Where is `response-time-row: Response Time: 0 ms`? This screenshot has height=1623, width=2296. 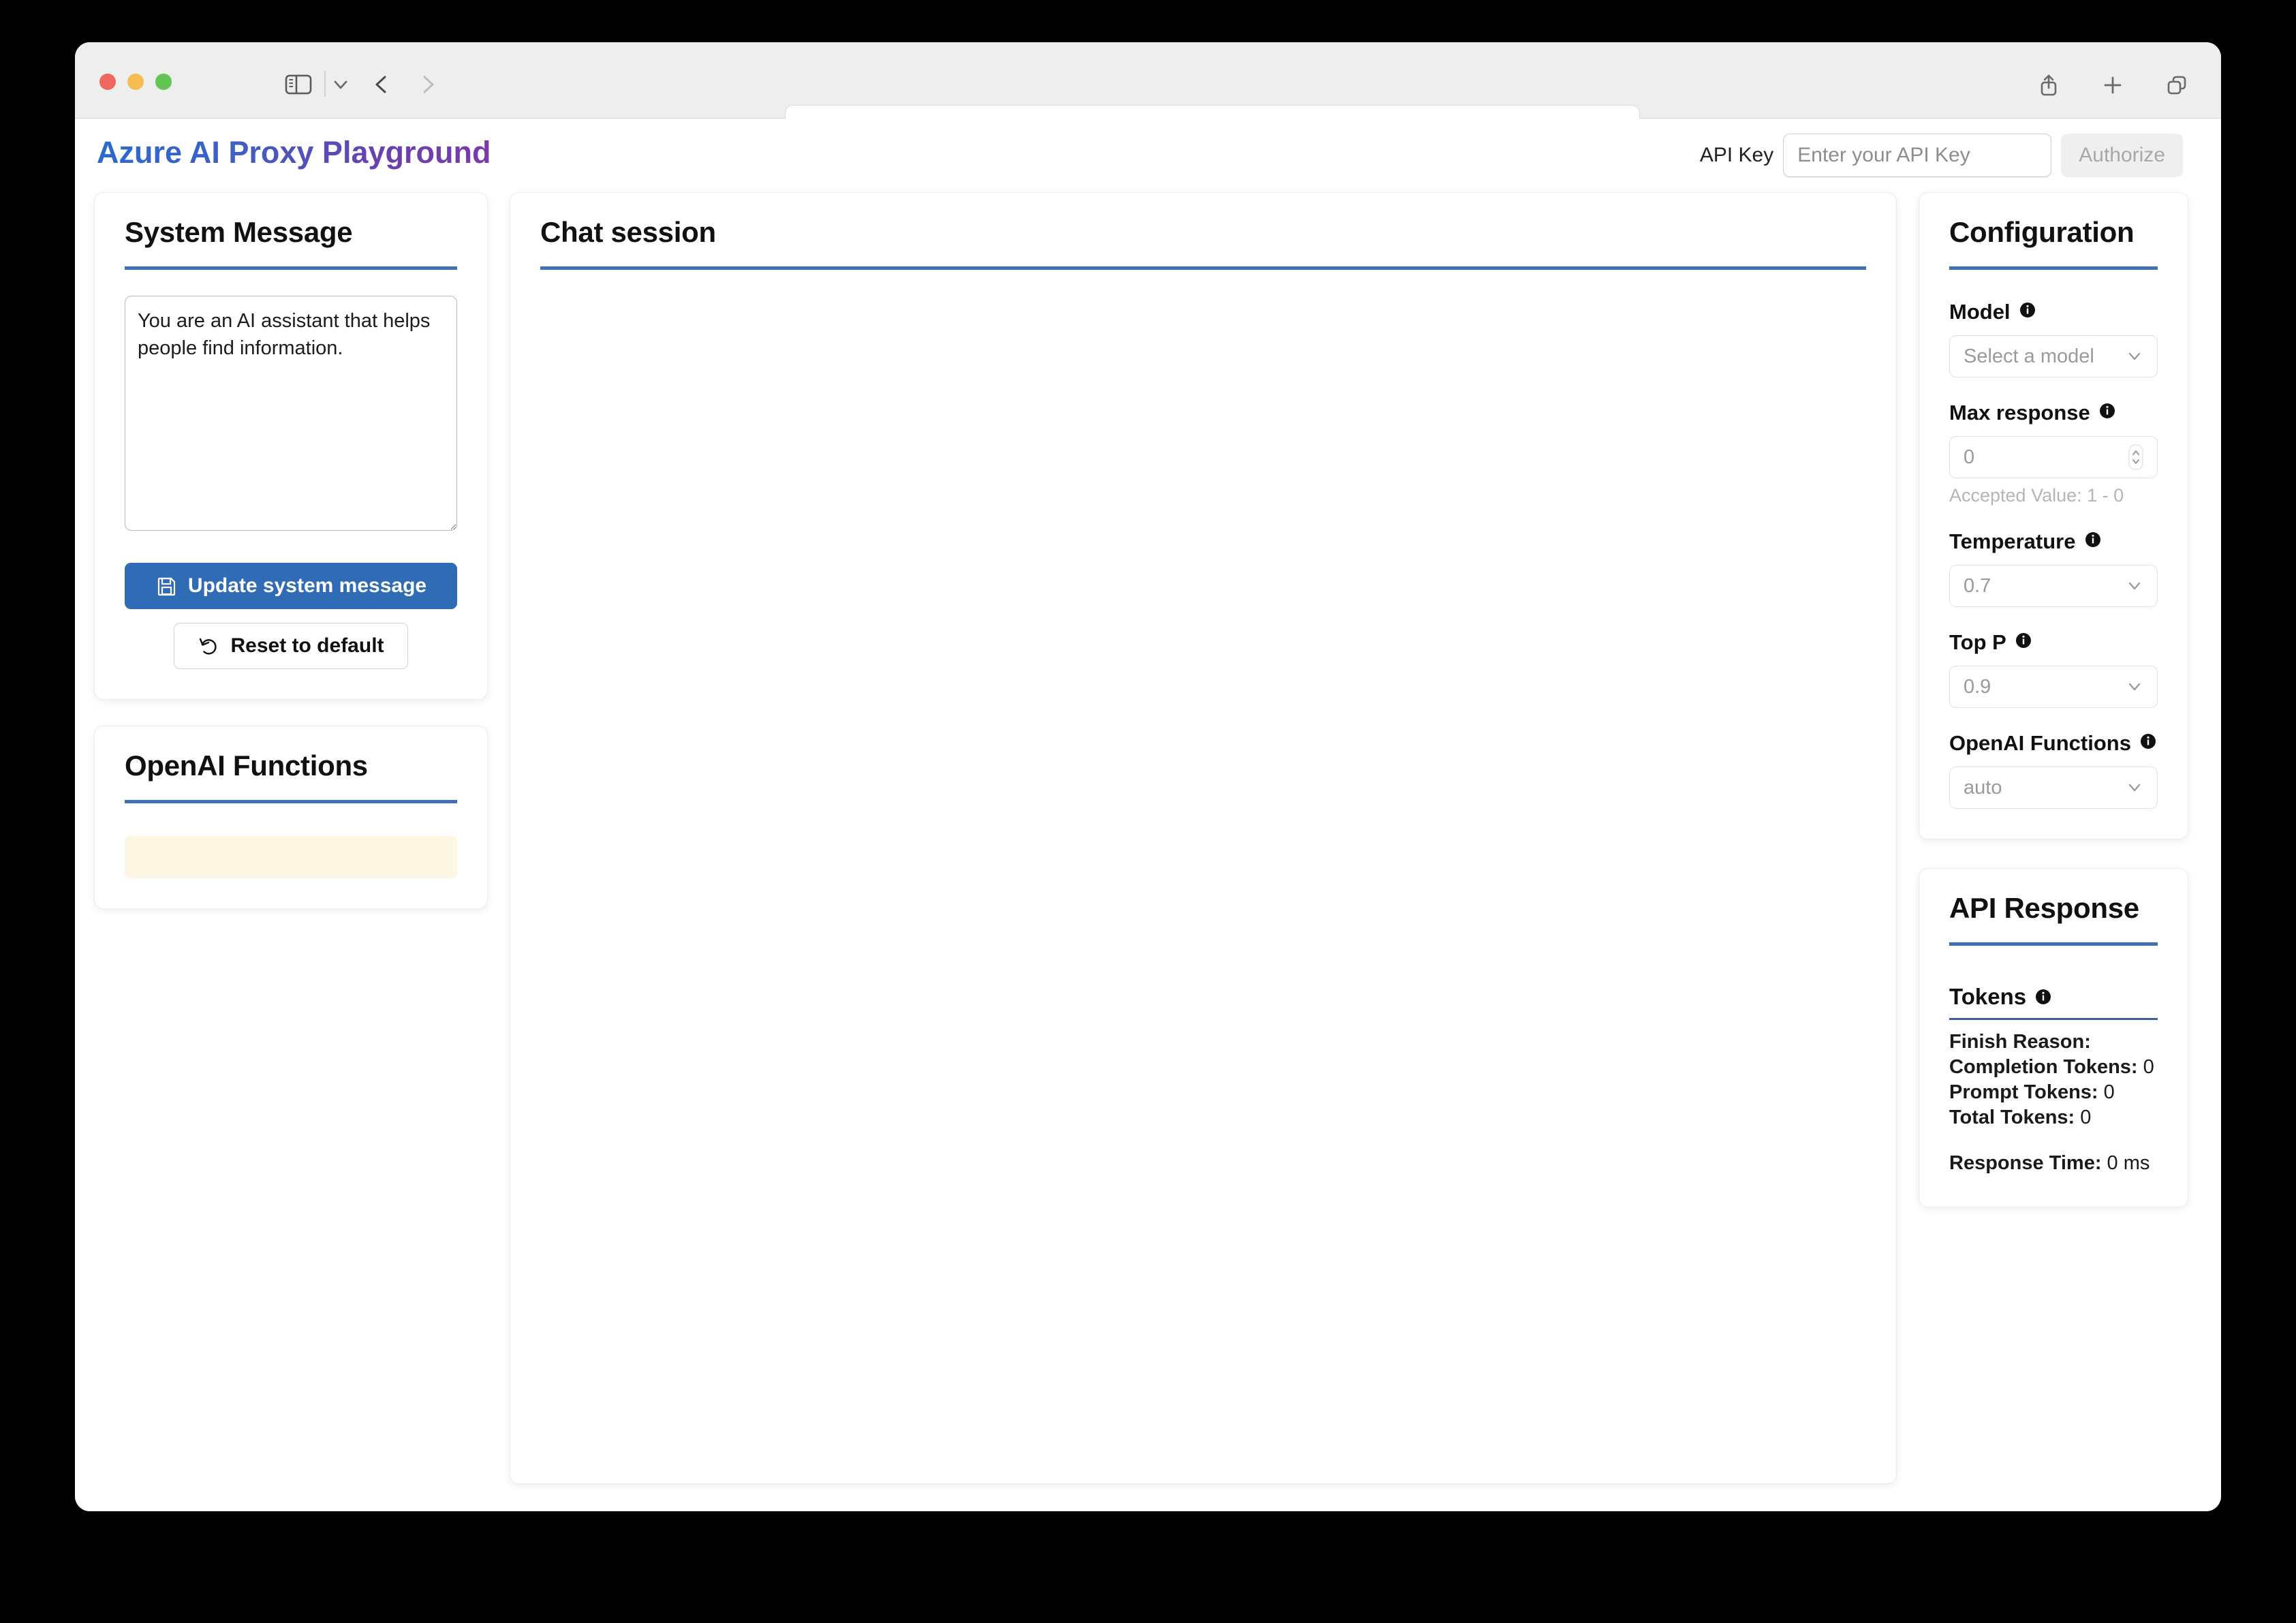
response-time-row: Response Time: 0 ms is located at coordinates (2054, 1163).